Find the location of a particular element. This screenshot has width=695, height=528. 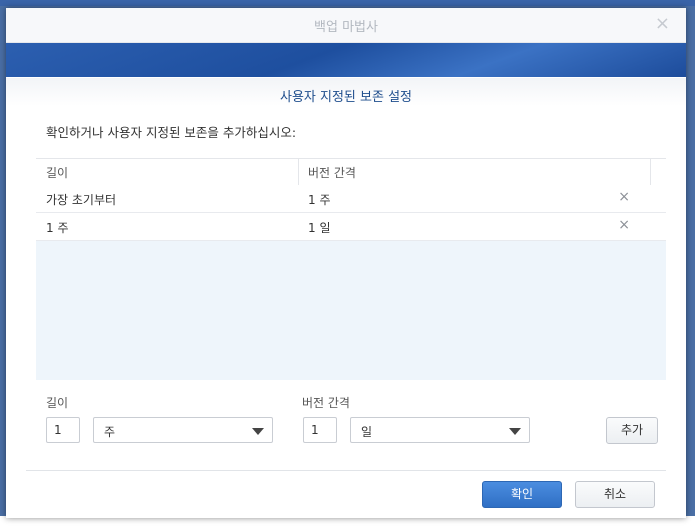

cell-interval: 1 주 is located at coordinates (319, 200).